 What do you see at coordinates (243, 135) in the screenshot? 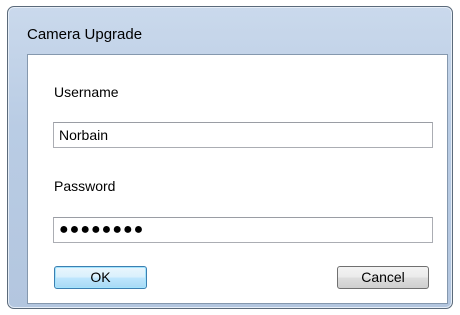
I see `username-input: Norbain` at bounding box center [243, 135].